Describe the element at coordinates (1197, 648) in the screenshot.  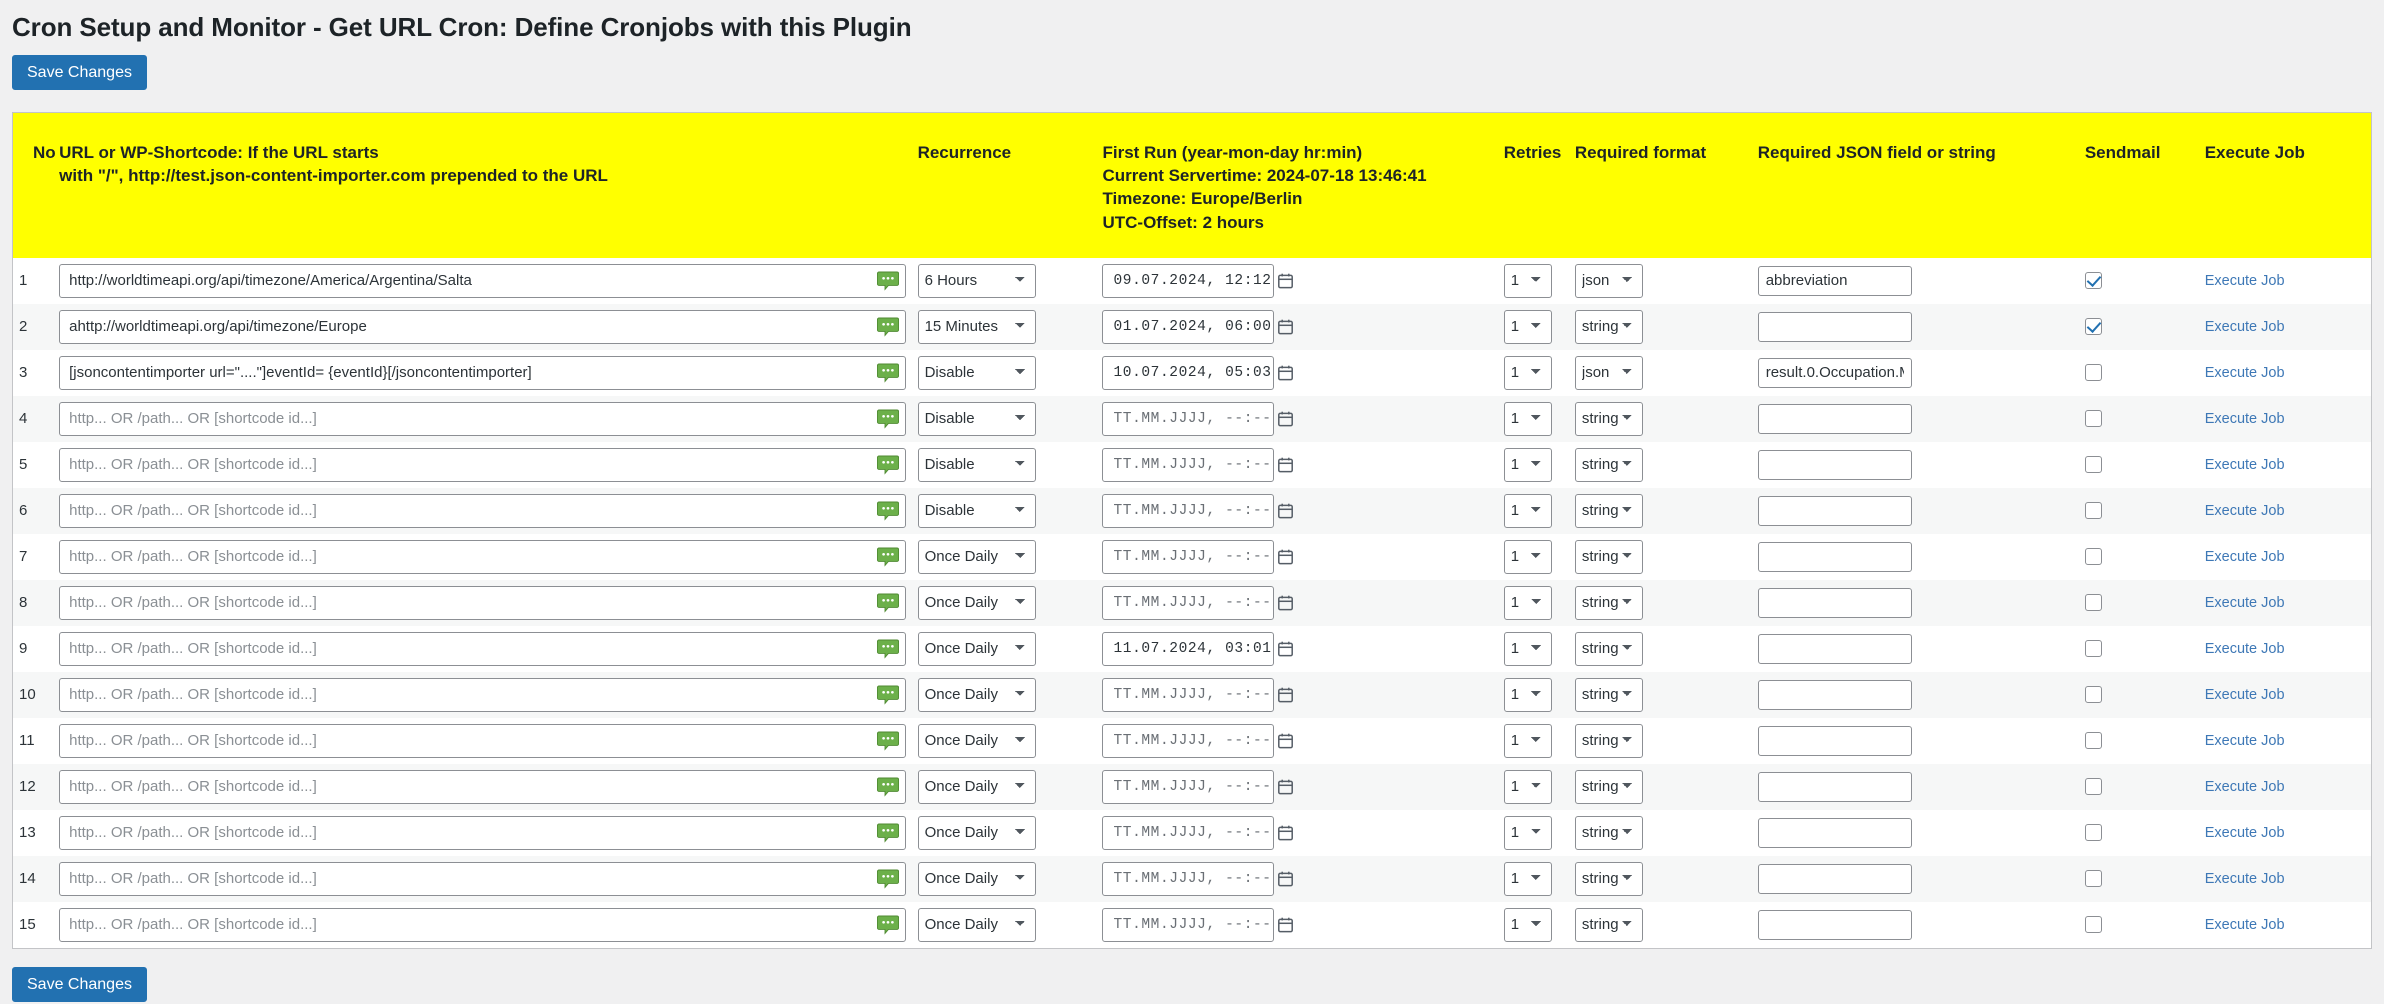
I see `first-run-datetime-input: 11.07.2024, 03:01` at that location.